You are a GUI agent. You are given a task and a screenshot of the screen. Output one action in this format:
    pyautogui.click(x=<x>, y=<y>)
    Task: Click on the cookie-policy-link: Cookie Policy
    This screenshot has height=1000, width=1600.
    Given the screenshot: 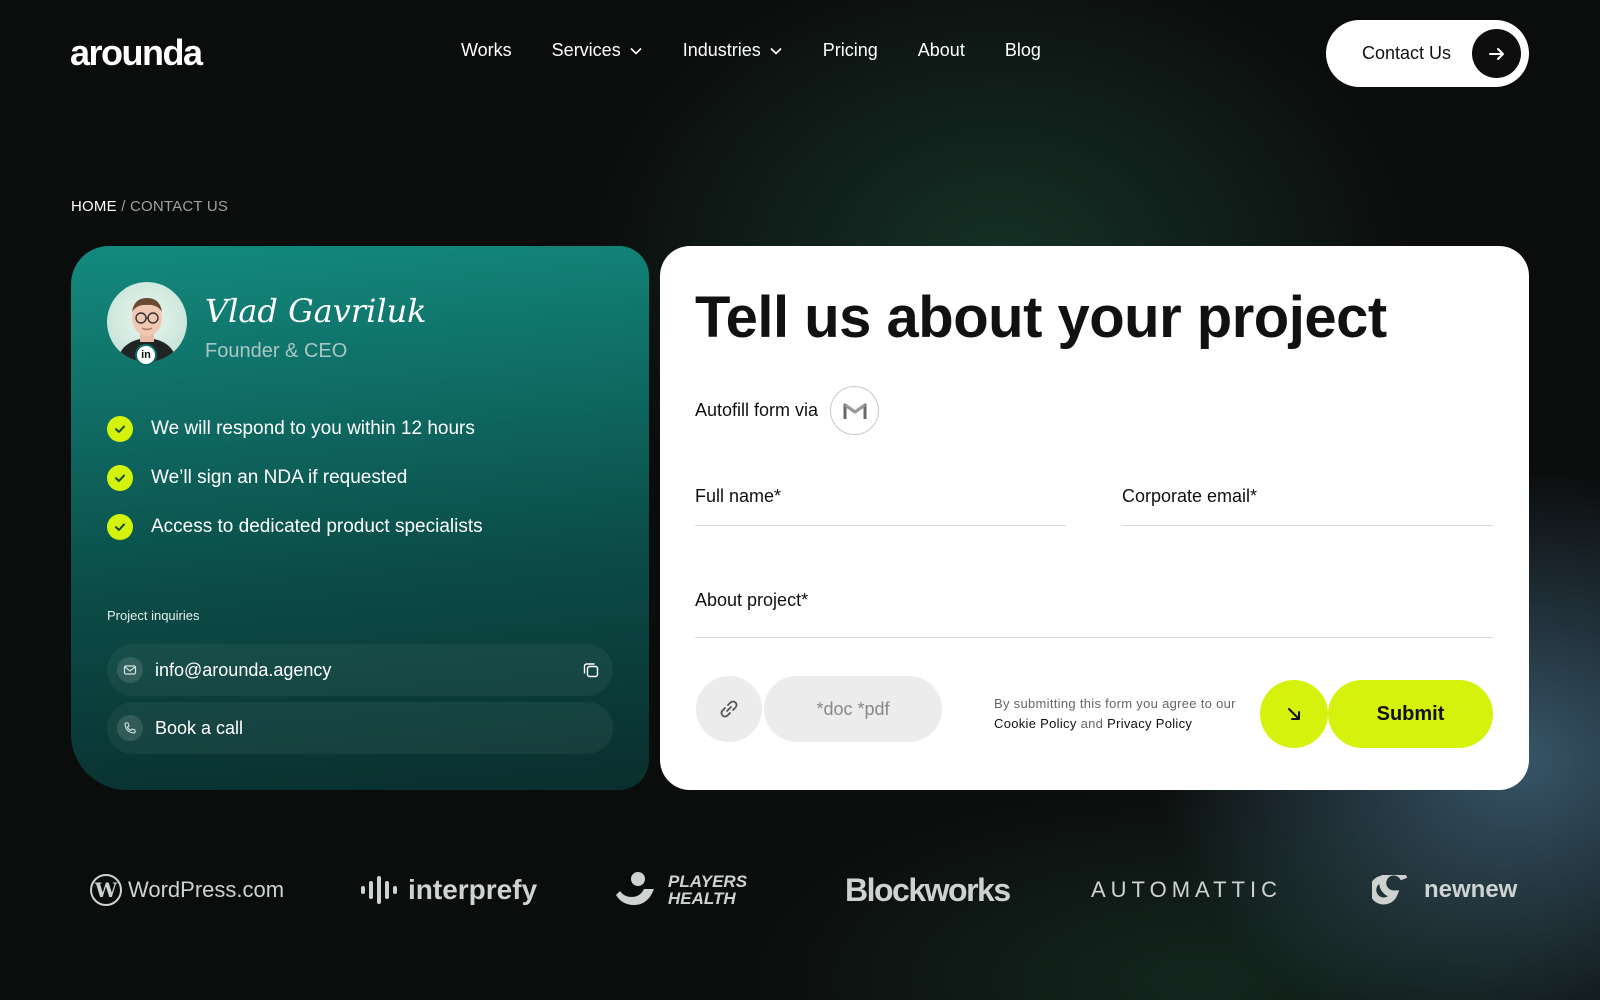 What is the action you would take?
    pyautogui.click(x=1035, y=723)
    